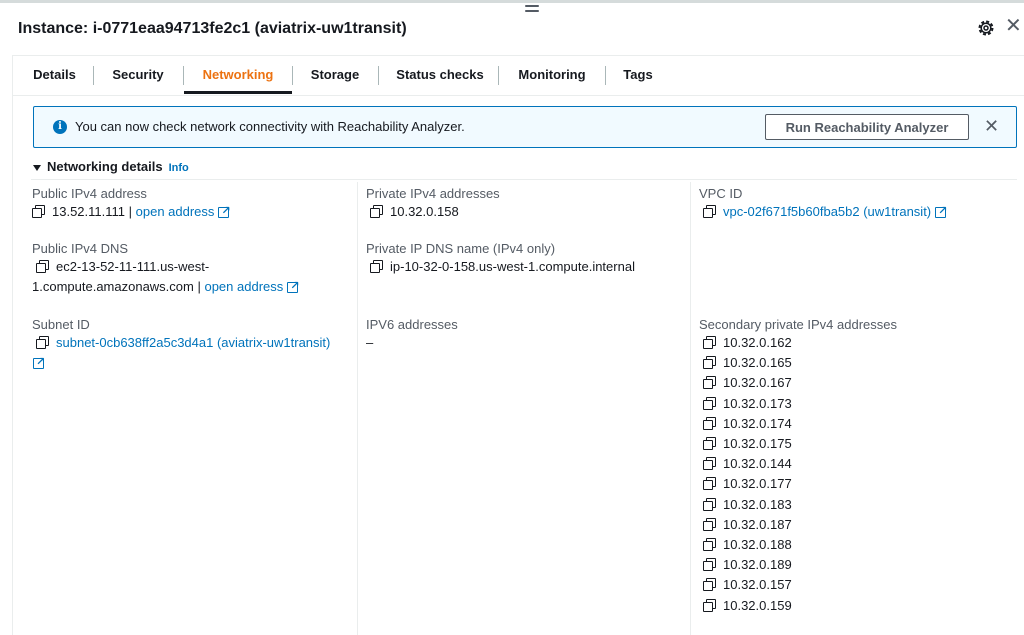 Image resolution: width=1024 pixels, height=635 pixels. Describe the element at coordinates (757, 342) in the screenshot. I see `secondary-ip-value: 10.32.0.162` at that location.